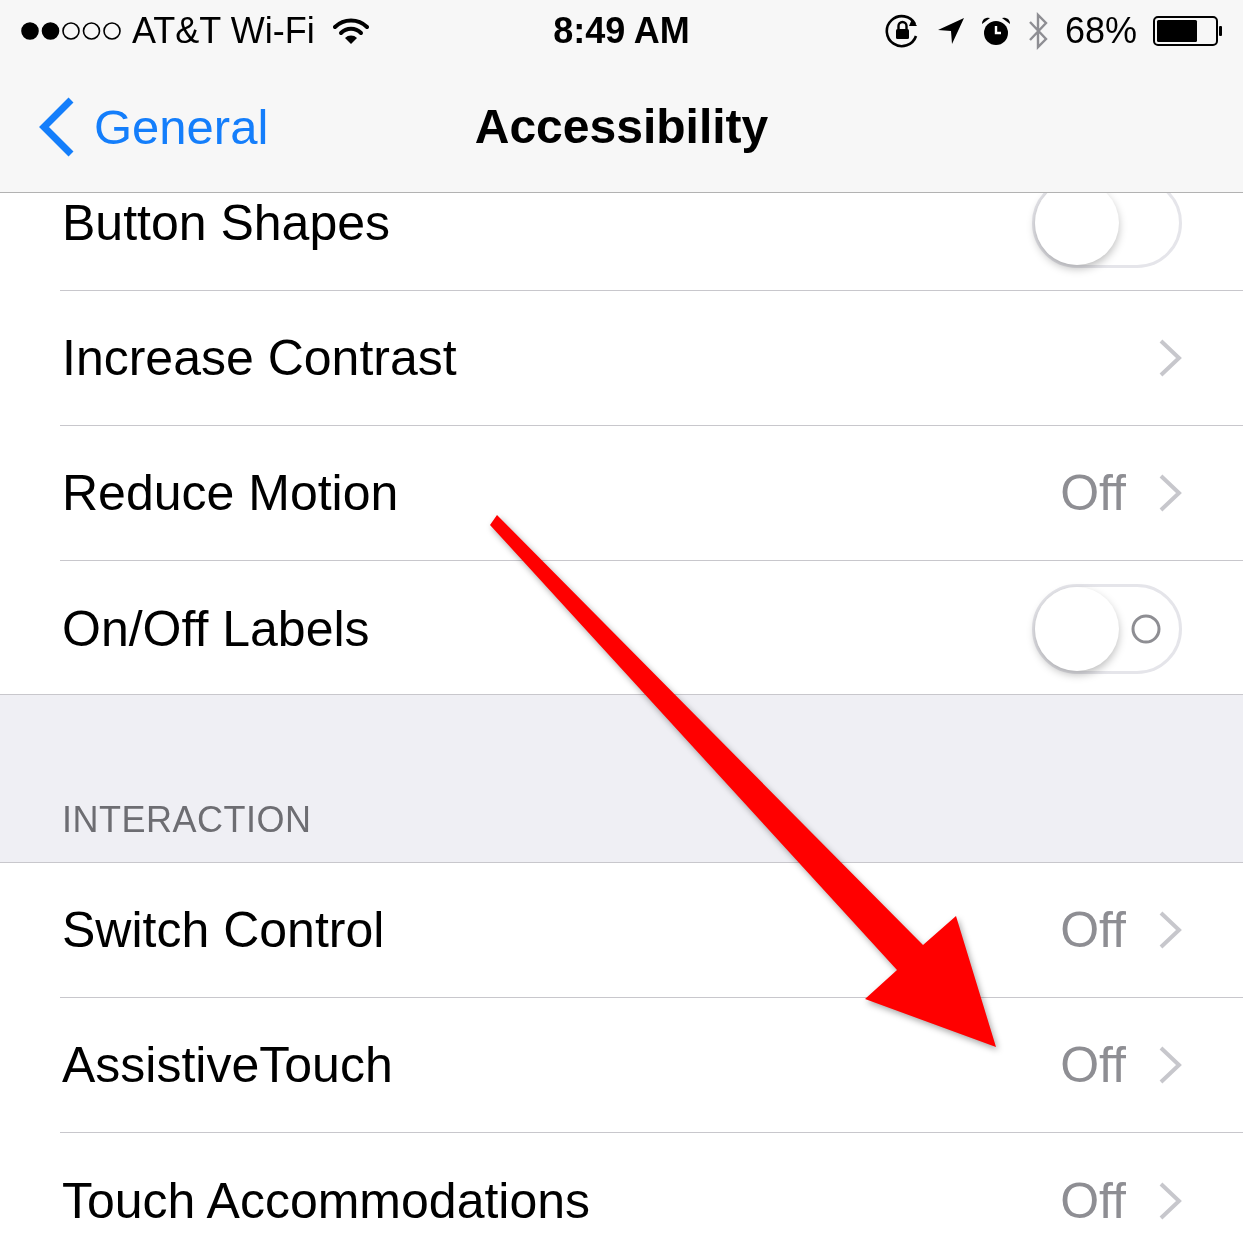  Describe the element at coordinates (226, 223) in the screenshot. I see `row-label: Button Shapes` at that location.